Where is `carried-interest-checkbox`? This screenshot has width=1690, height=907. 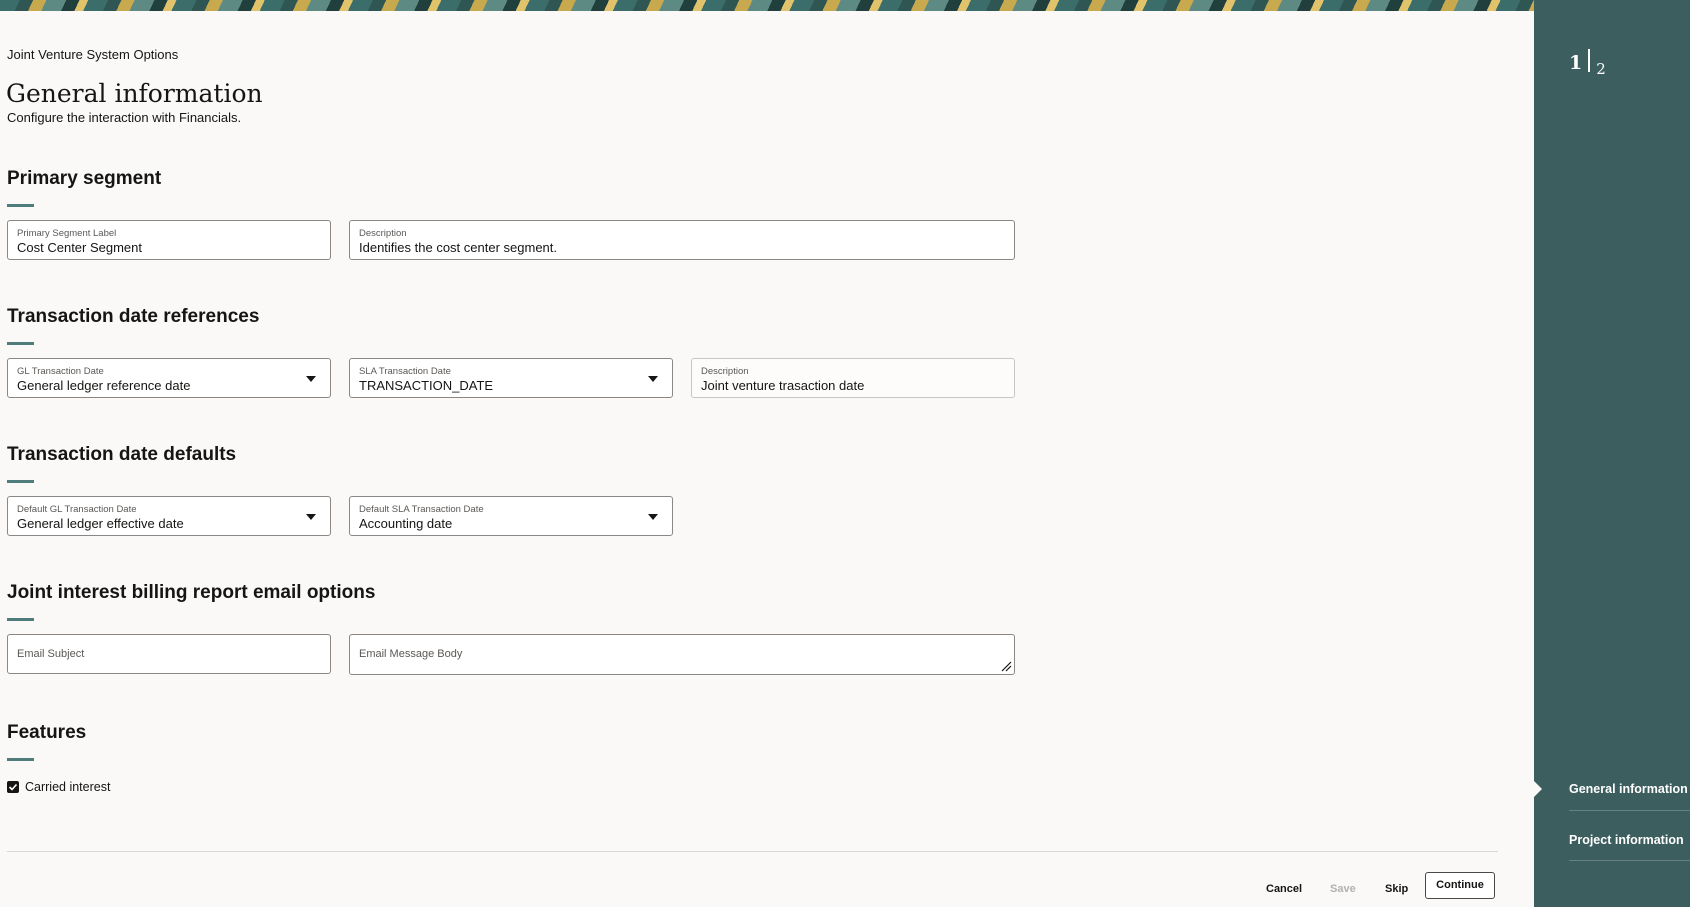
carried-interest-checkbox is located at coordinates (13, 787).